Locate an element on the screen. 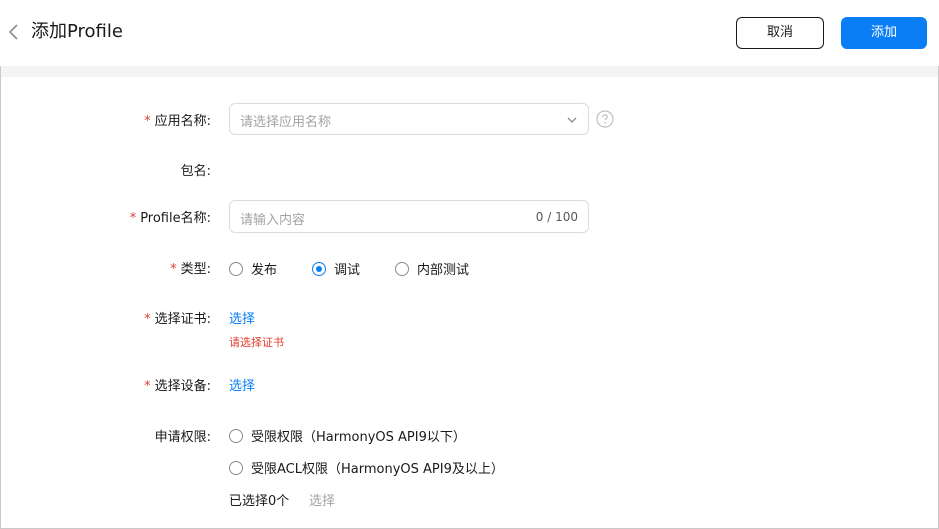 The image size is (939, 529). page-header: 添加Profile 取消 添加 is located at coordinates (469, 33).